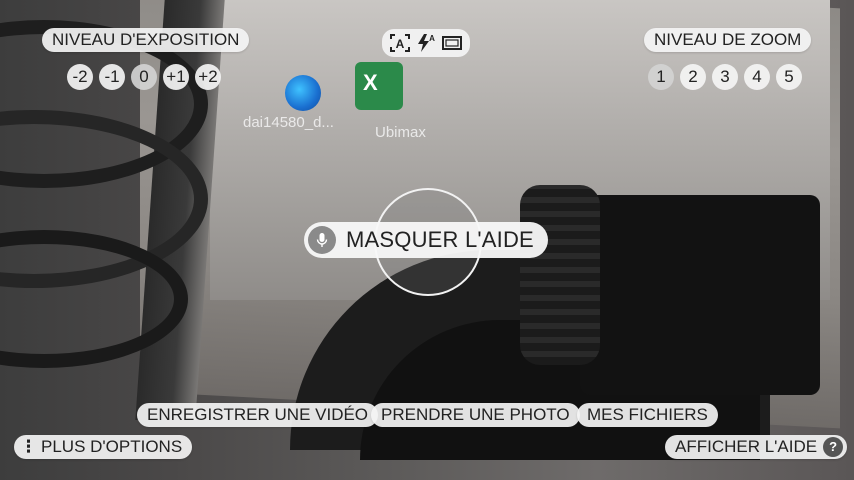 The image size is (854, 480). What do you see at coordinates (440, 239) in the screenshot?
I see `hide-help-label: MASQUER L'AIDE` at bounding box center [440, 239].